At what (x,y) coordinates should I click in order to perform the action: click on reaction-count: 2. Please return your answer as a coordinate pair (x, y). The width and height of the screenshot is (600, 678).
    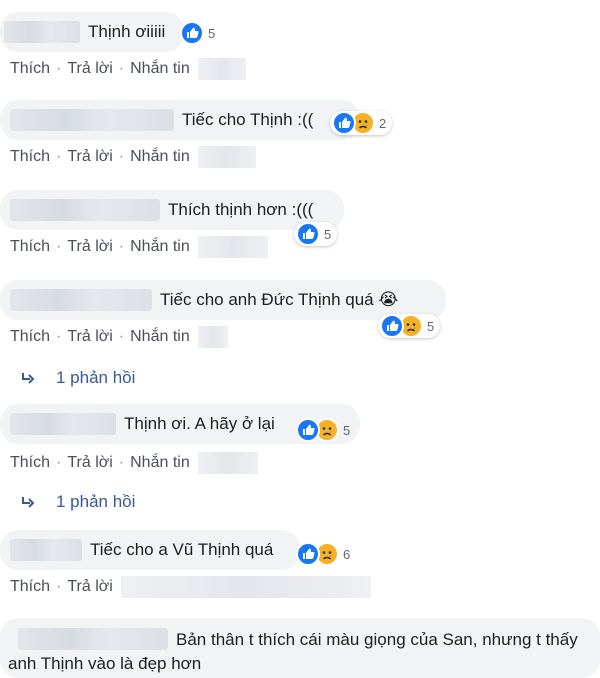
    Looking at the image, I should click on (383, 123).